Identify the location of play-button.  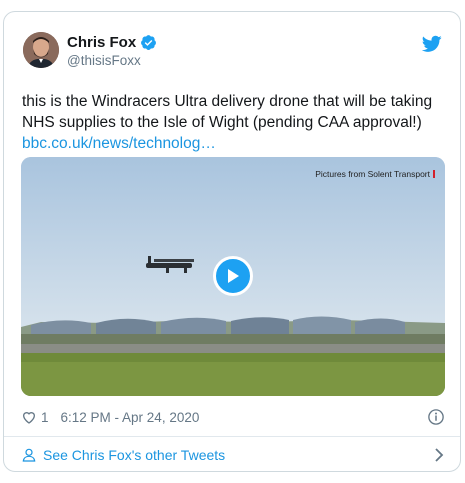
(233, 276).